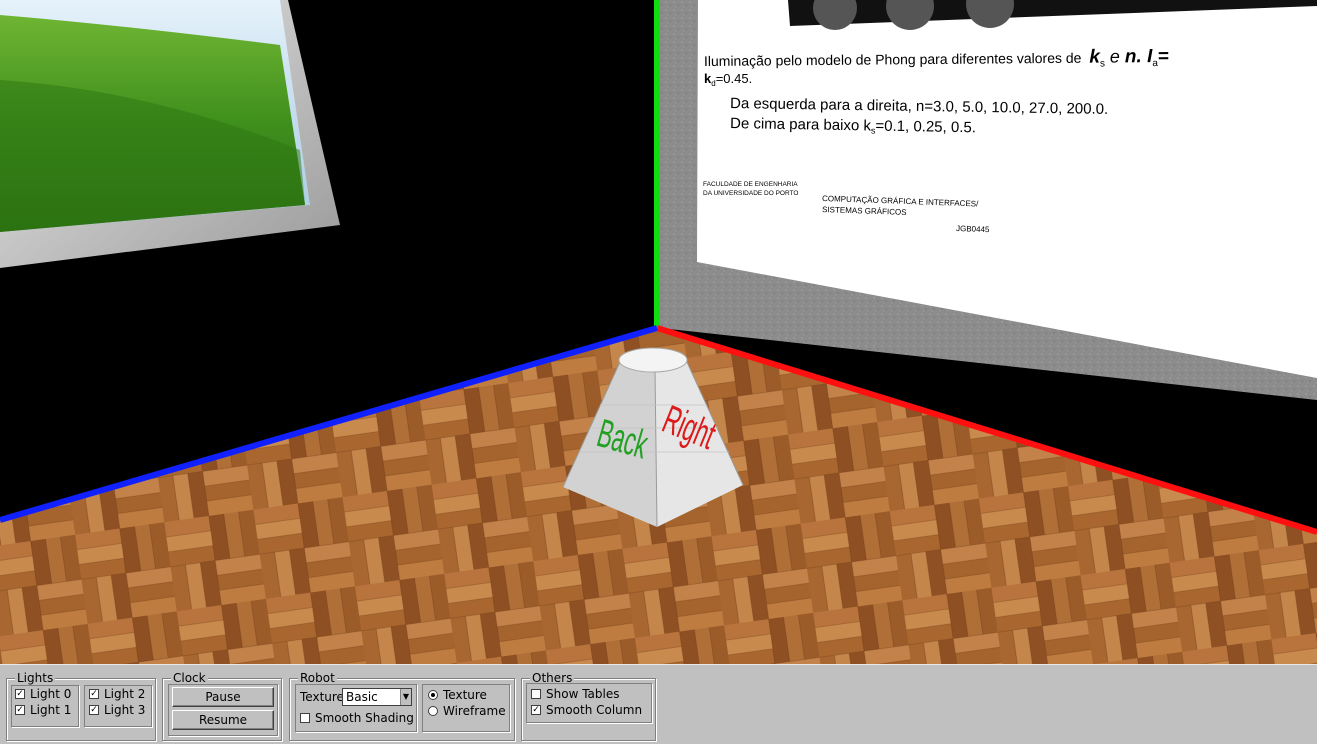 This screenshot has width=1317, height=744. What do you see at coordinates (728, 79) in the screenshot?
I see `svg-text: kd=0.45.` at bounding box center [728, 79].